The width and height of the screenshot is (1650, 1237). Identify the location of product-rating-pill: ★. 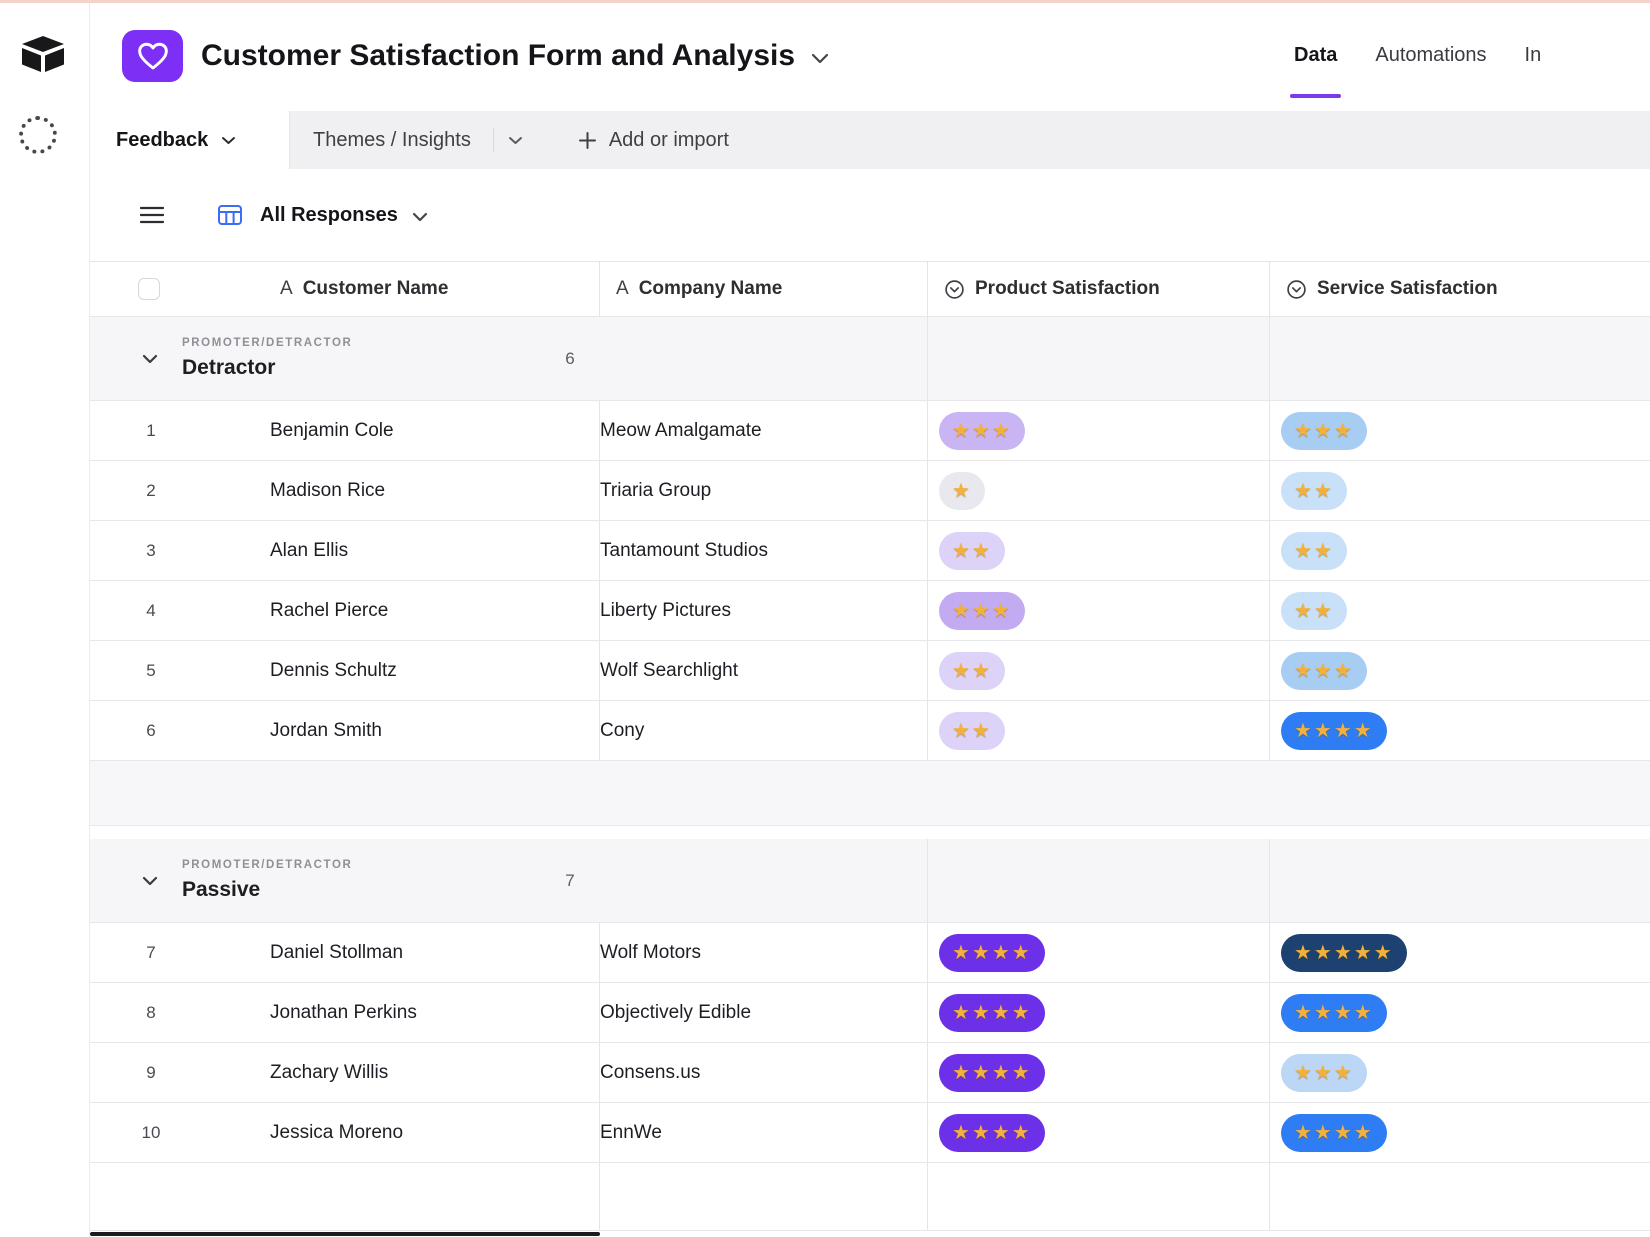
(962, 490).